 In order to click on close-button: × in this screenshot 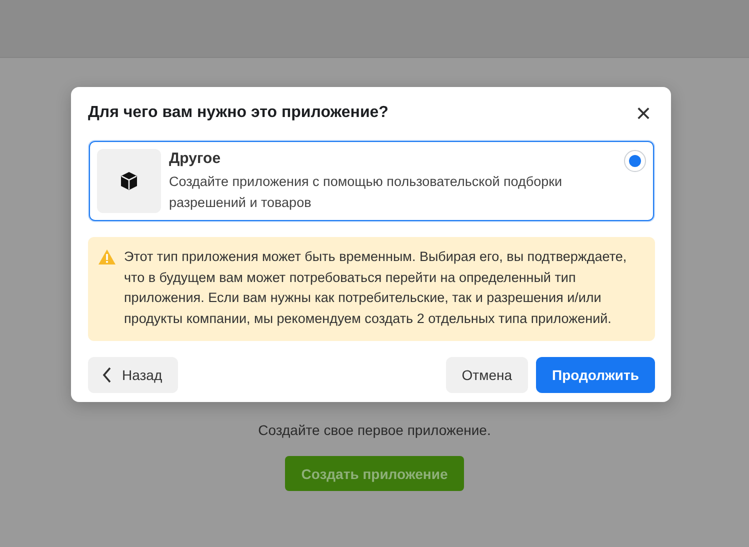, I will do `click(643, 113)`.